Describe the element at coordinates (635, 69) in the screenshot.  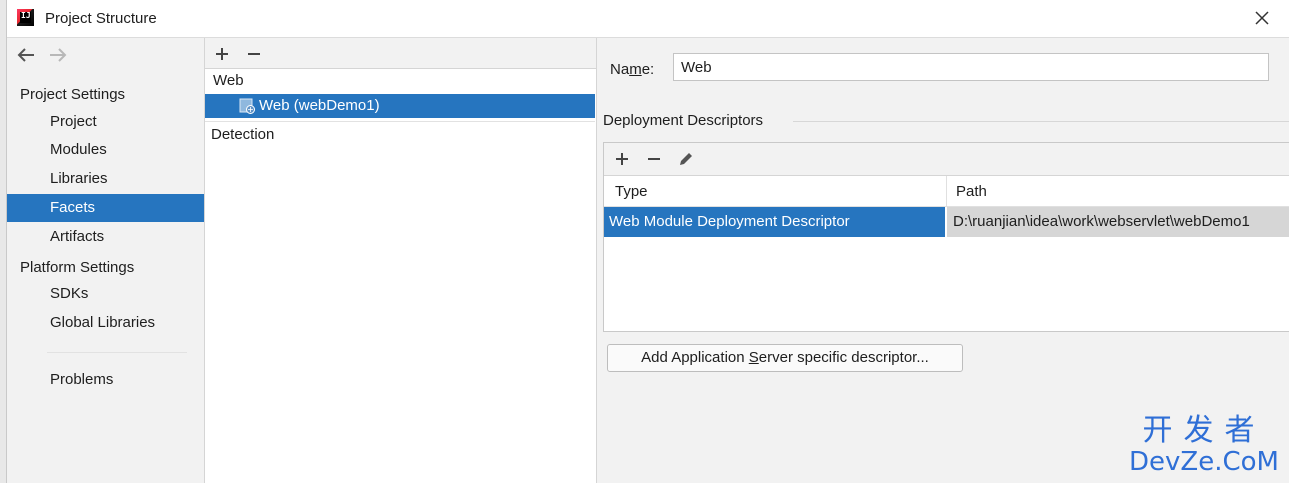
I see `name-label-mnemonic: m` at that location.